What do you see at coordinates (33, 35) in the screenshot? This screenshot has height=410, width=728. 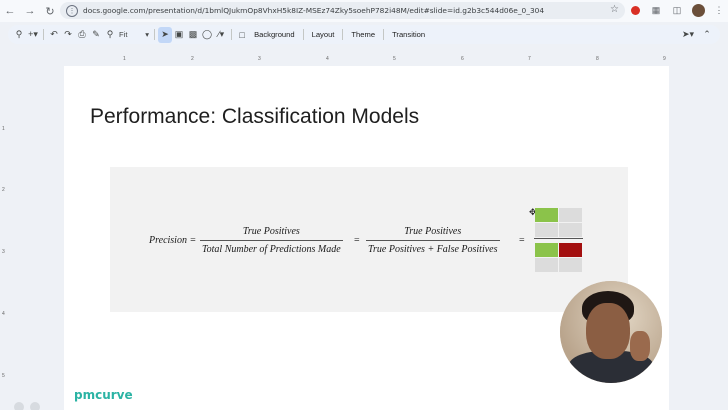 I see `new-slide-icon: +▾` at bounding box center [33, 35].